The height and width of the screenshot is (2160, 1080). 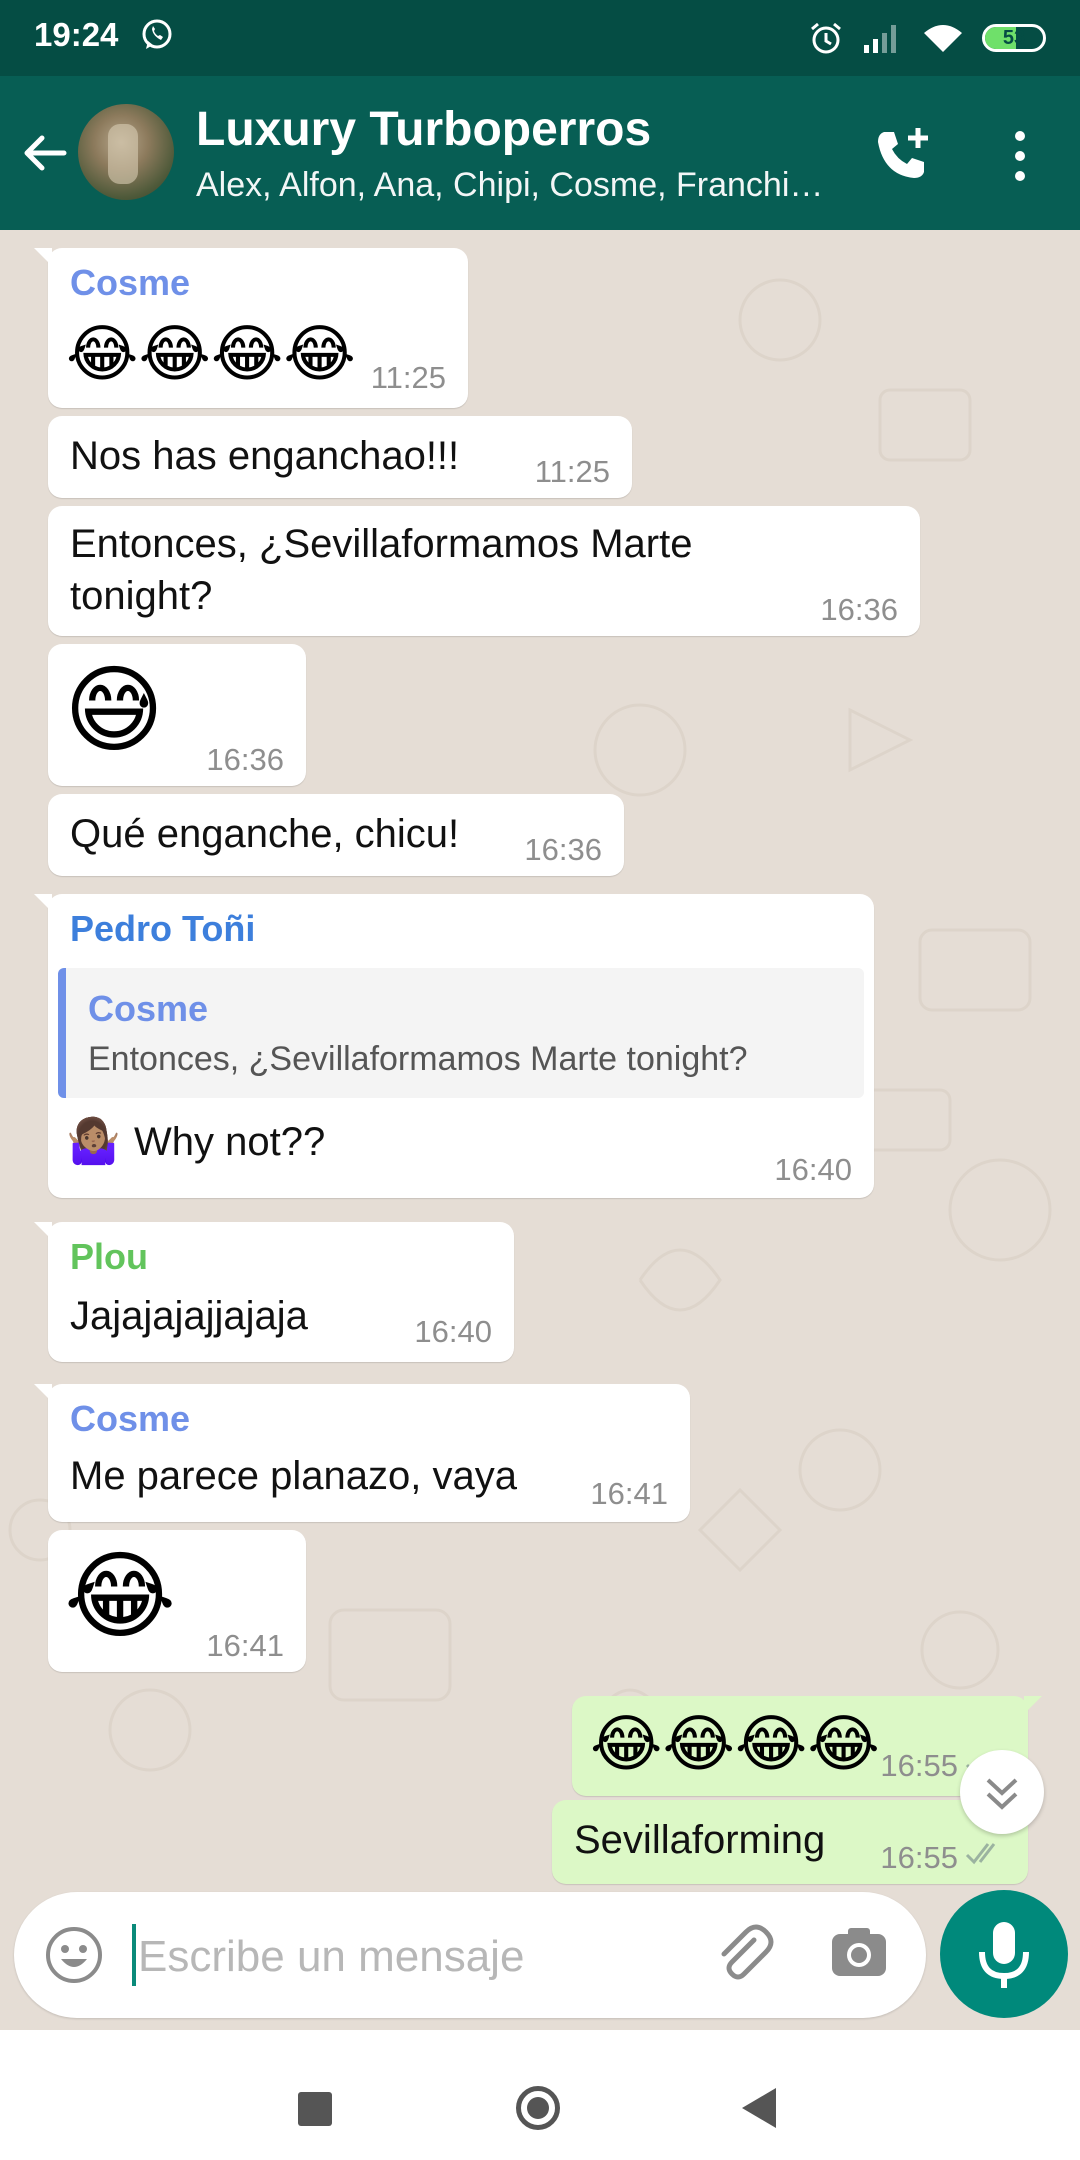 I want to click on message-bubble-outgoing: Sevillaforming 16:55, so click(x=790, y=1842).